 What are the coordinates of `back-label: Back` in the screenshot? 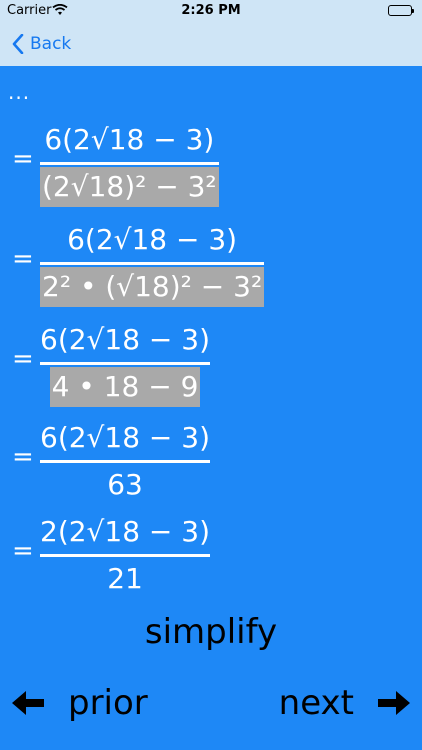 It's located at (51, 44).